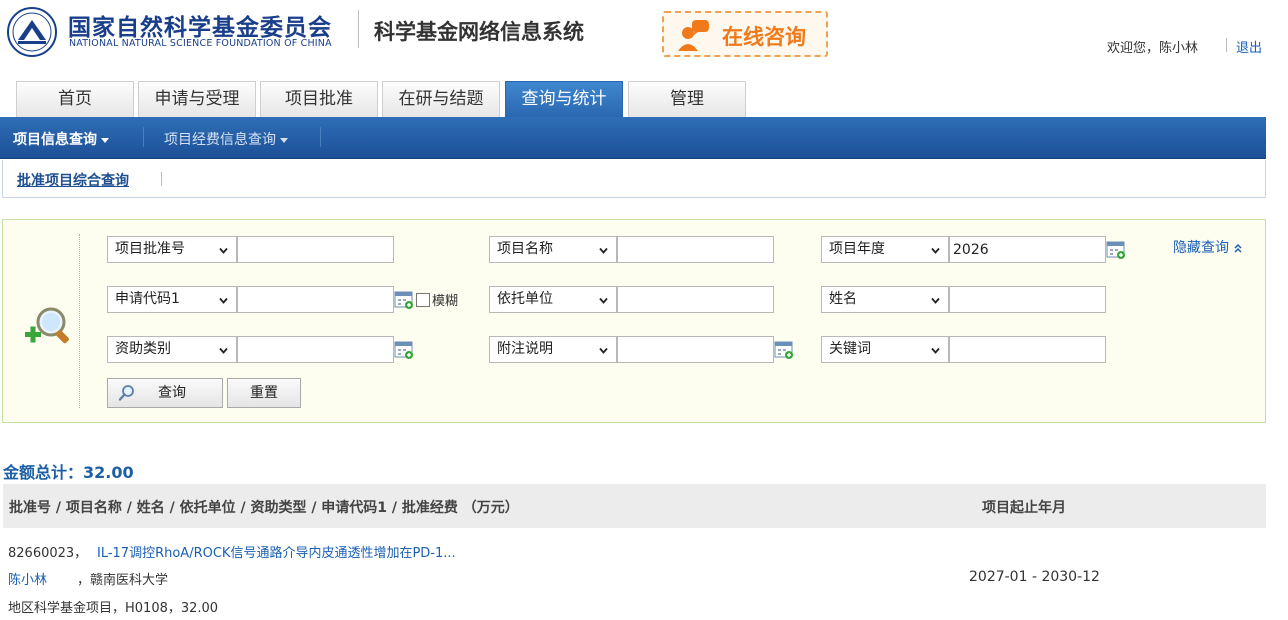  What do you see at coordinates (525, 299) in the screenshot?
I see `select-value: 依托单位` at bounding box center [525, 299].